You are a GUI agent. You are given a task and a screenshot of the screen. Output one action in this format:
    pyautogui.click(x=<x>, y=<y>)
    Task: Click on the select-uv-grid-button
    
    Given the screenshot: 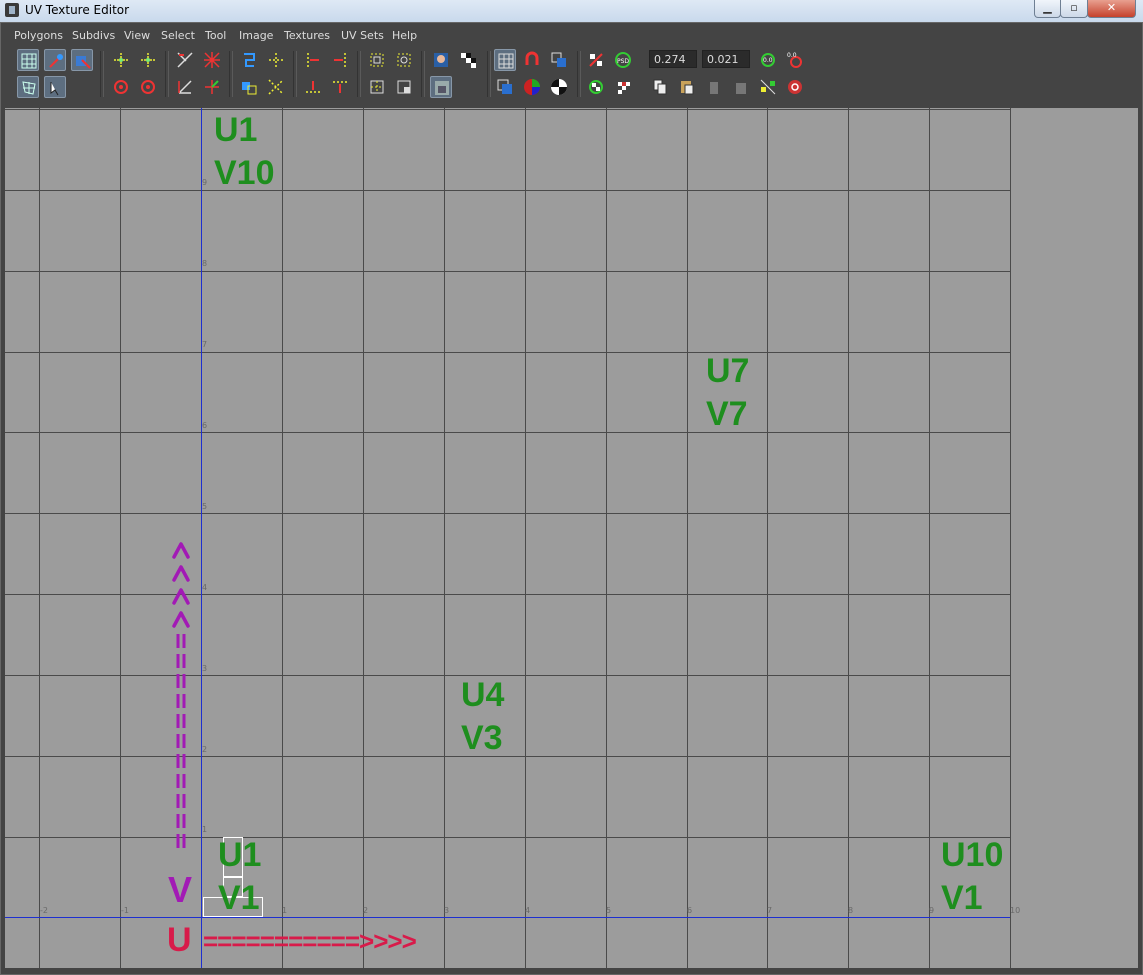 What is the action you would take?
    pyautogui.click(x=28, y=60)
    